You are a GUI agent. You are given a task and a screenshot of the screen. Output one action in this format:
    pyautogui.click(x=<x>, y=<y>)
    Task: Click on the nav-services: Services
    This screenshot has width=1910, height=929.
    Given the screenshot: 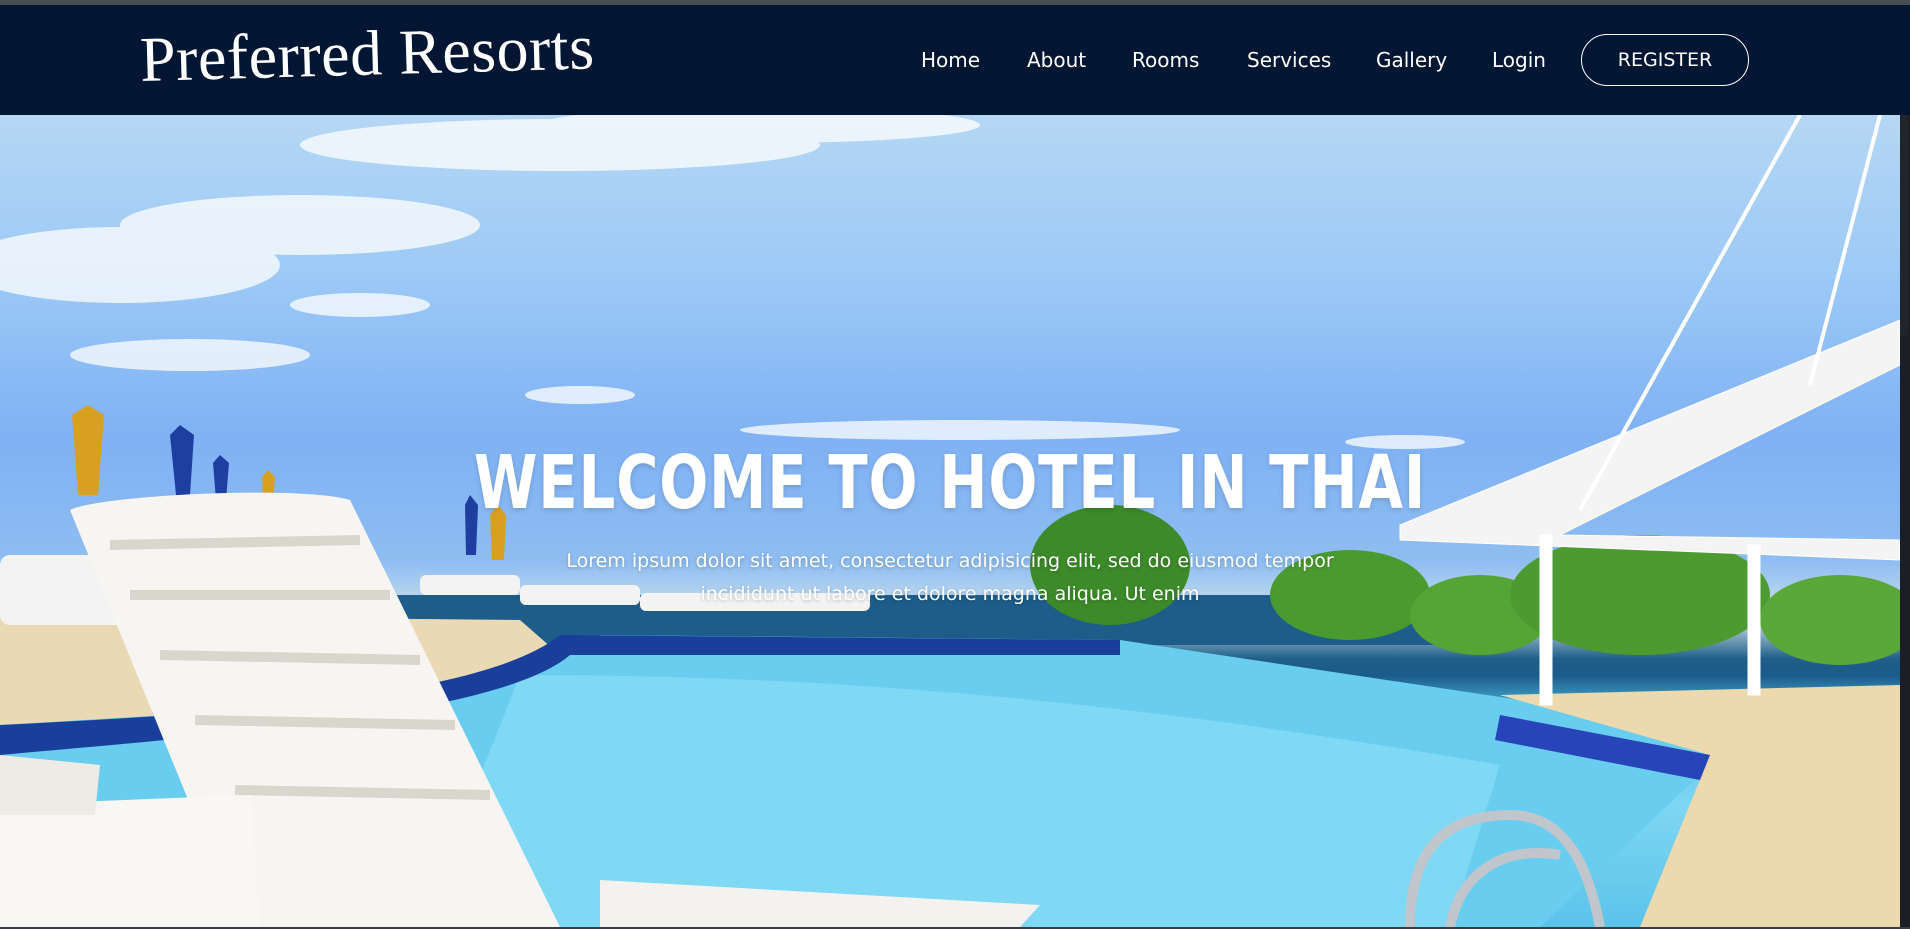 What is the action you would take?
    pyautogui.click(x=1289, y=60)
    